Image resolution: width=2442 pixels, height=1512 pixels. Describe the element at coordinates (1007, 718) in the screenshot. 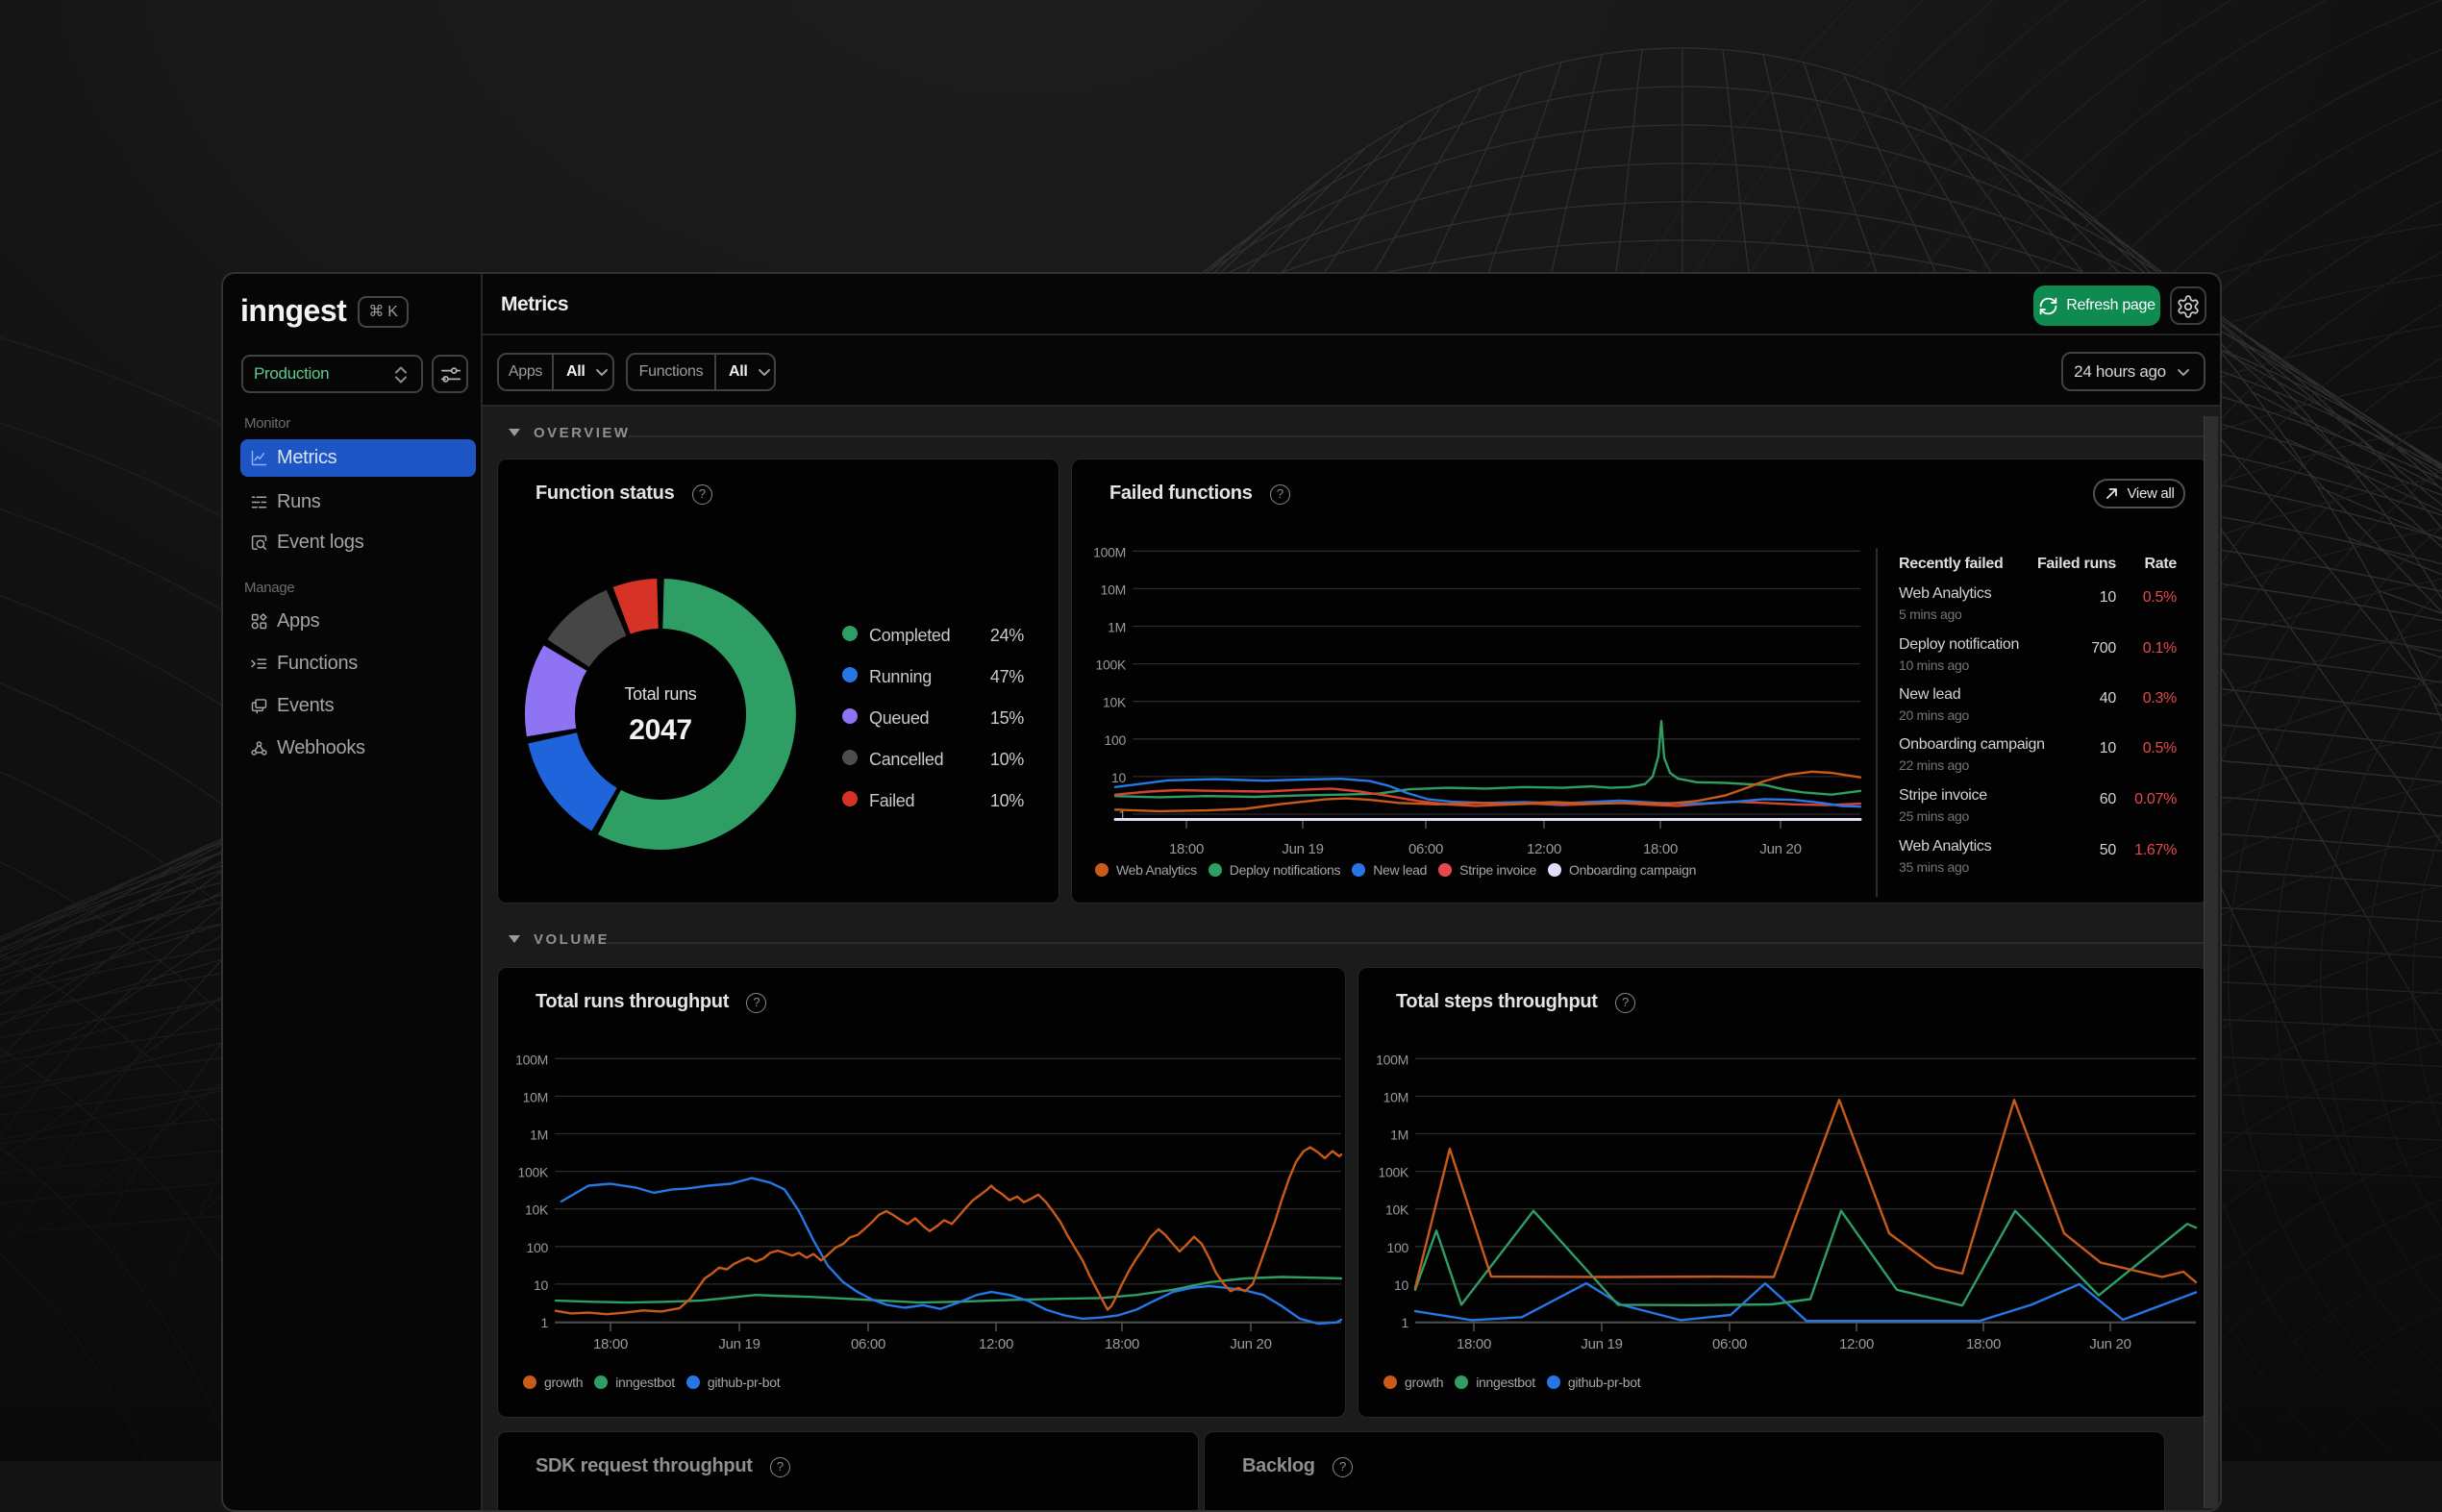

I see `svg-text: 15%` at that location.